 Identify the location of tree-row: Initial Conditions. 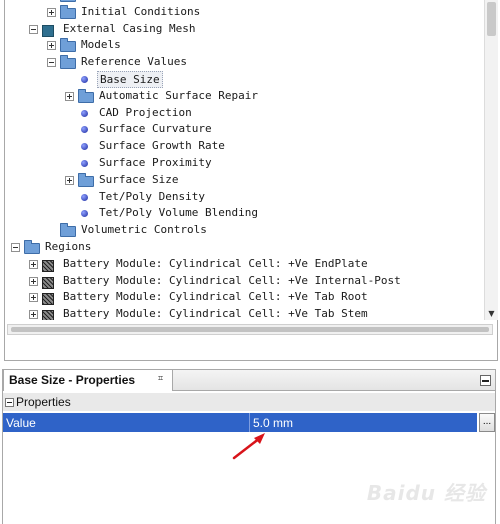
(244, 12).